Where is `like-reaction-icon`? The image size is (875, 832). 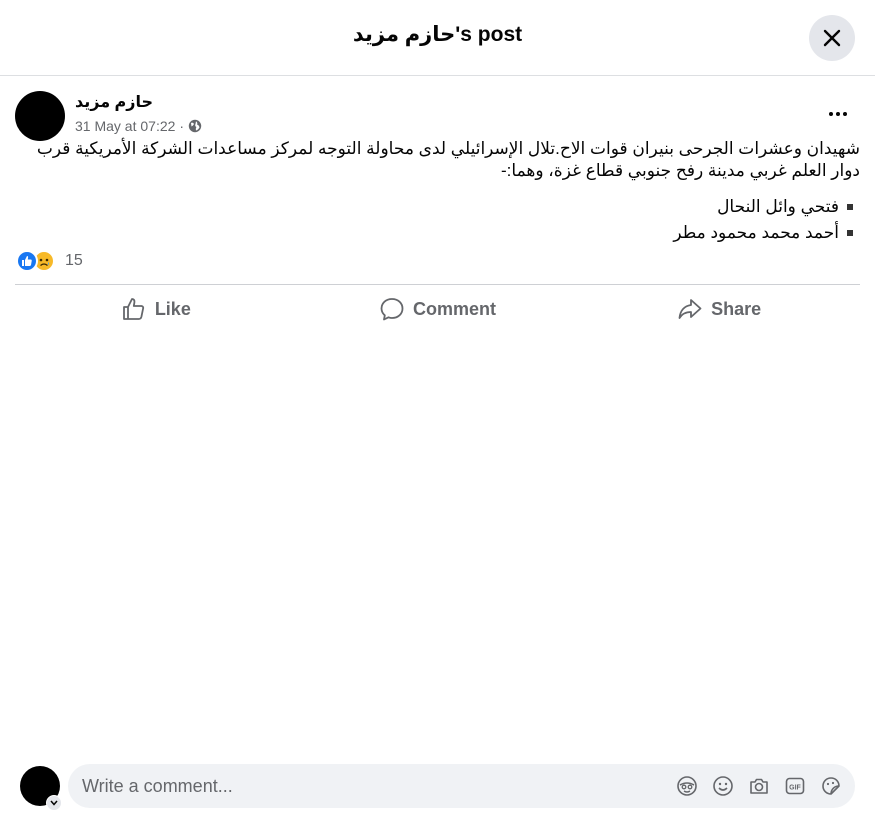
like-reaction-icon is located at coordinates (27, 261).